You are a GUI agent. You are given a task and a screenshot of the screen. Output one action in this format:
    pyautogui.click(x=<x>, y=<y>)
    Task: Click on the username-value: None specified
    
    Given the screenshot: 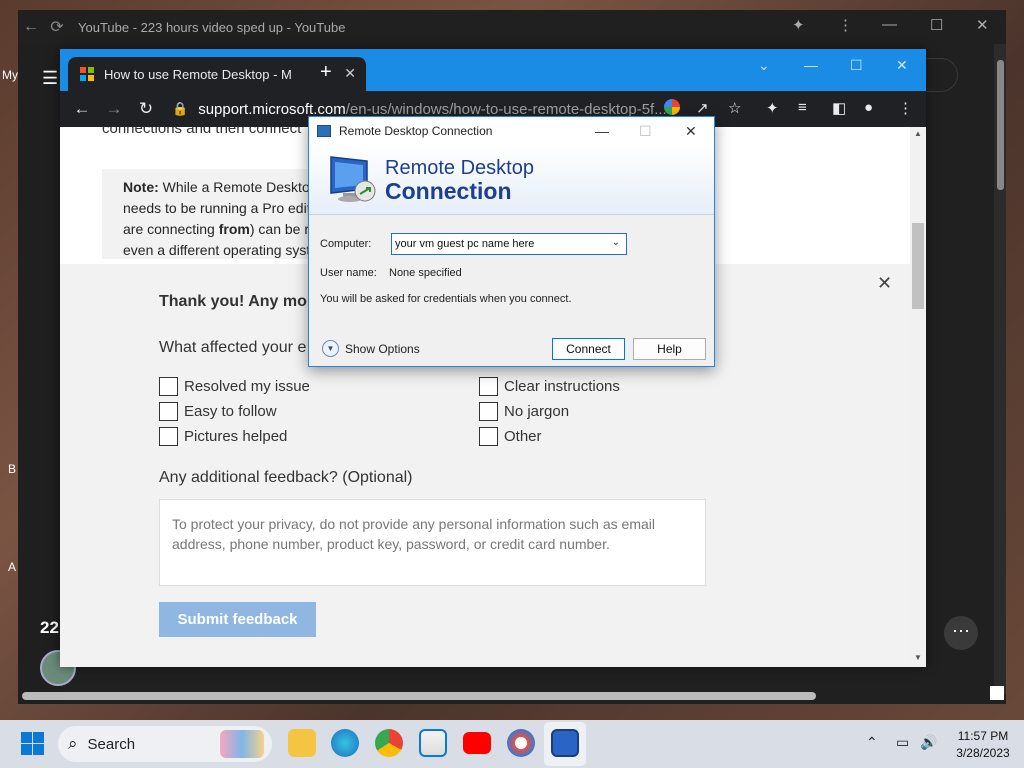 What is the action you would take?
    pyautogui.click(x=425, y=273)
    